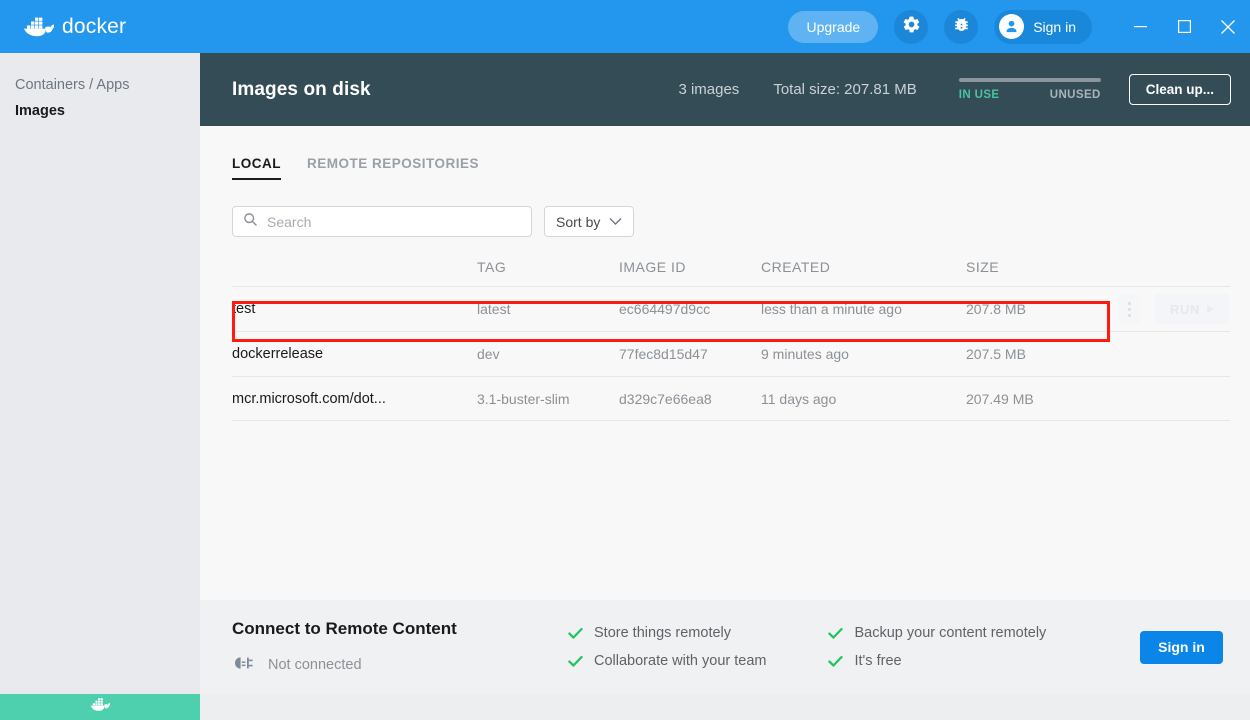  What do you see at coordinates (250, 222) in the screenshot?
I see `search-icon` at bounding box center [250, 222].